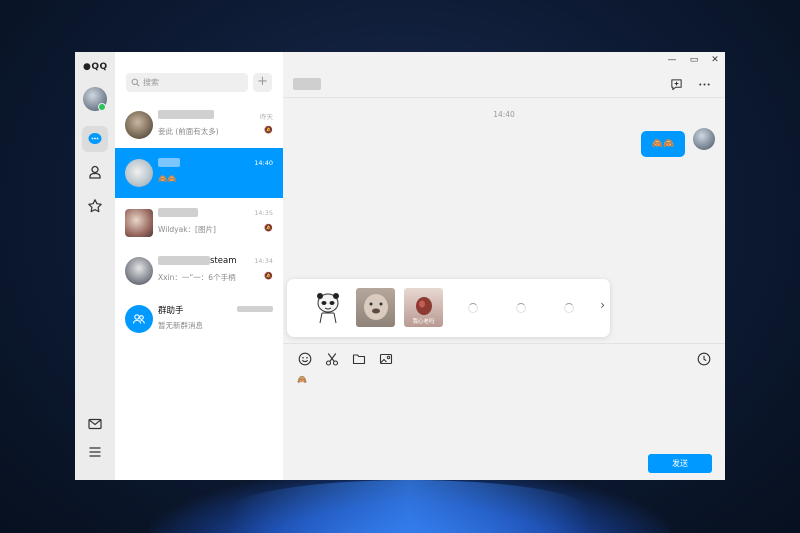 This screenshot has height=533, width=800. I want to click on conversation-time: 14:40, so click(263, 163).